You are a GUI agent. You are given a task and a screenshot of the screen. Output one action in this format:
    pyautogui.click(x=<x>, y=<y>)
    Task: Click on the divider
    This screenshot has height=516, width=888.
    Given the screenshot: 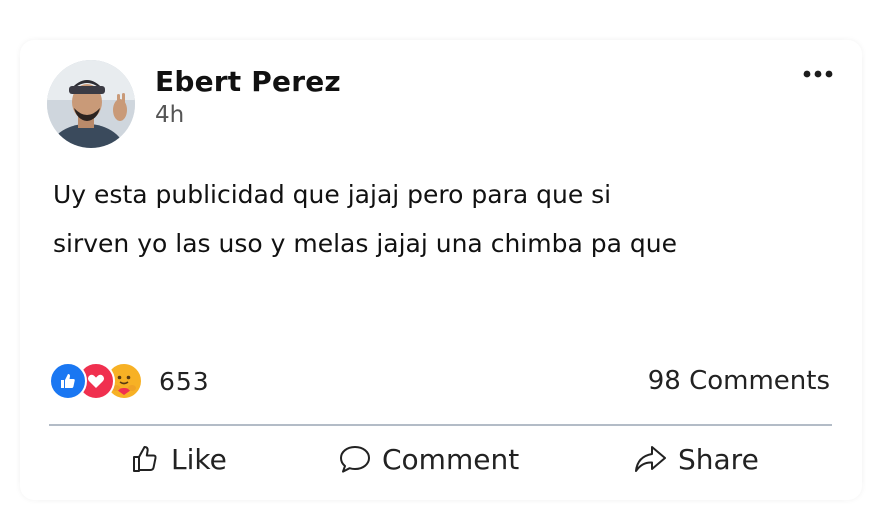 What is the action you would take?
    pyautogui.click(x=440, y=425)
    